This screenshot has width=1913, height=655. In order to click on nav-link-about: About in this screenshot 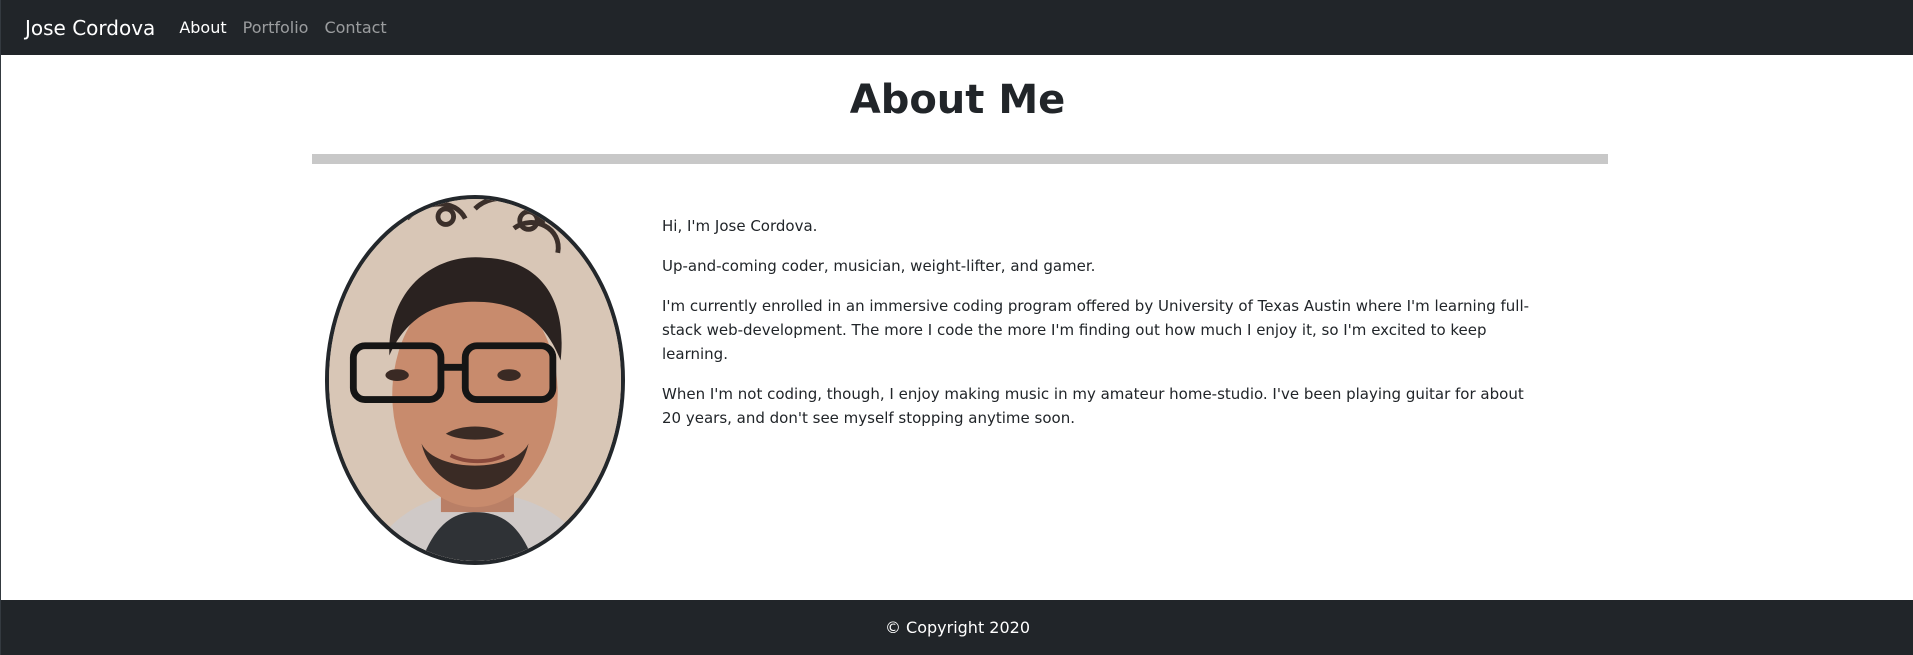, I will do `click(202, 27)`.